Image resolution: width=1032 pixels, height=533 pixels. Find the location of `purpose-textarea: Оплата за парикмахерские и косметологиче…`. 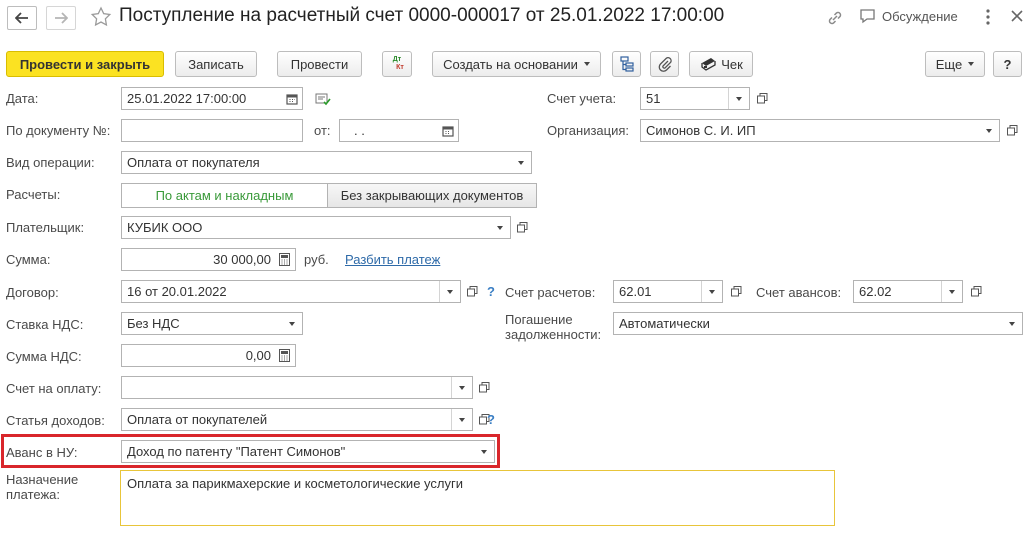

purpose-textarea: Оплата за парикмахерские и косметологиче… is located at coordinates (477, 498).